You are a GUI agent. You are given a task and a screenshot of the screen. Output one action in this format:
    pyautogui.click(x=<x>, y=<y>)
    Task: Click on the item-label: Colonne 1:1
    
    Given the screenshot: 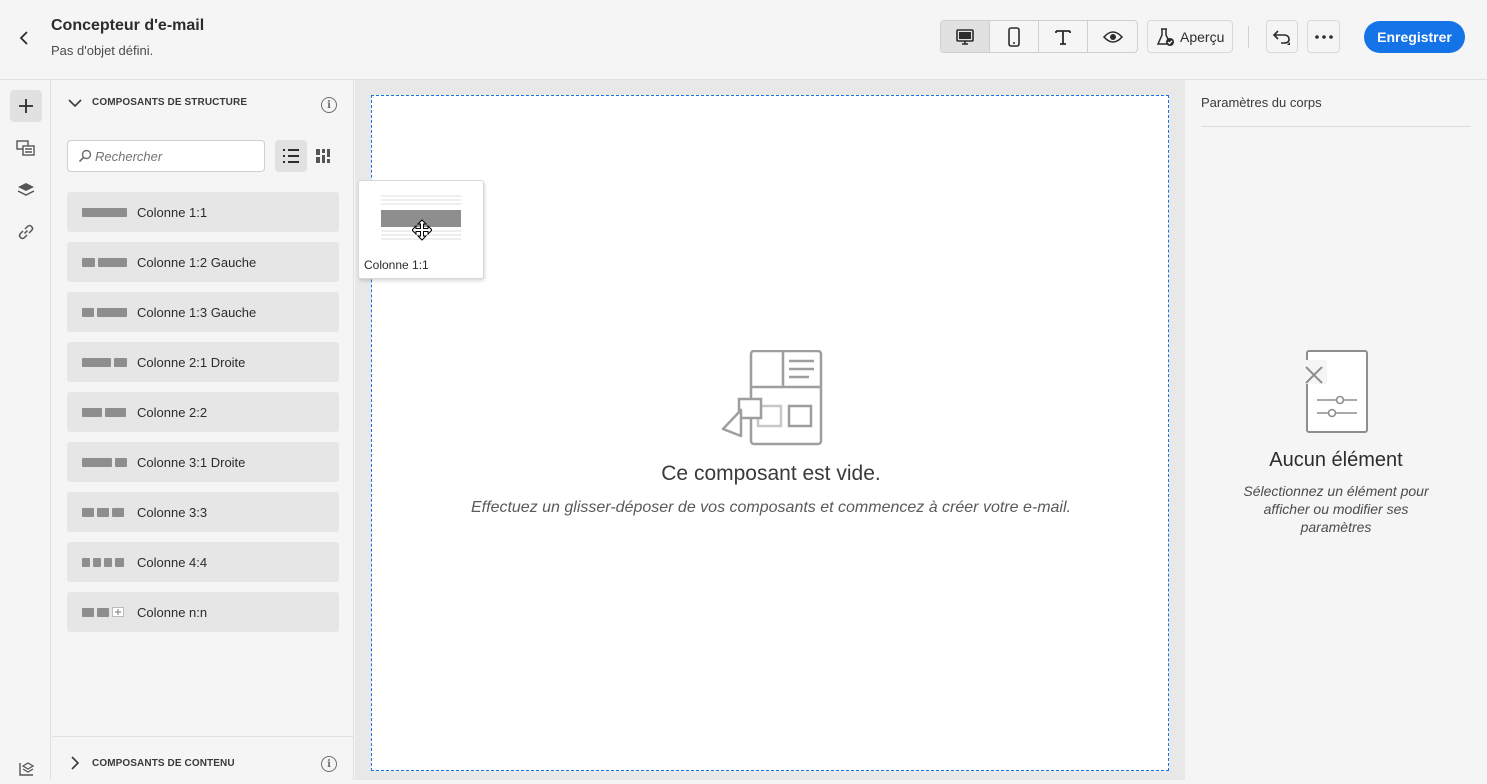 What is the action you would take?
    pyautogui.click(x=172, y=212)
    